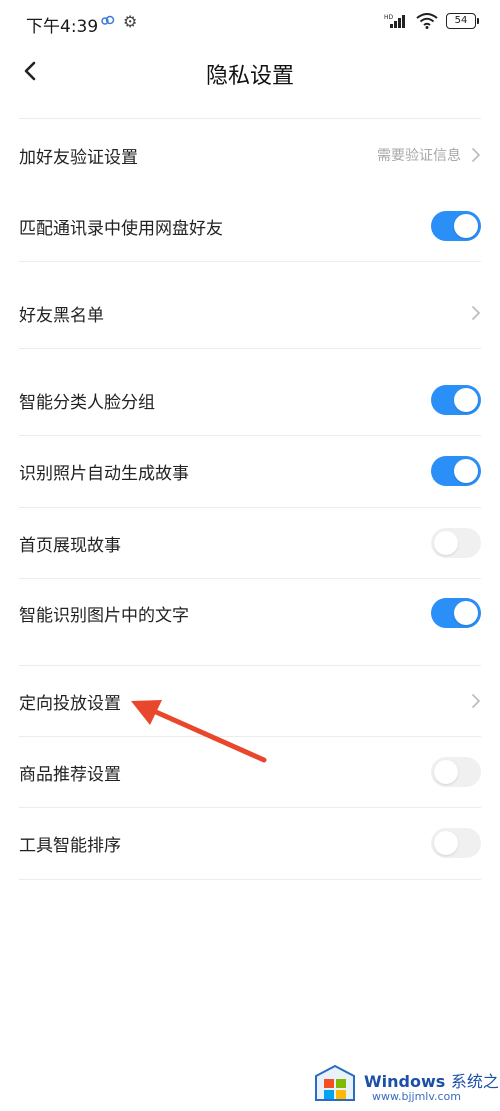 This screenshot has width=500, height=1111. Describe the element at coordinates (199, 731) in the screenshot. I see `annotation-arrow` at that location.